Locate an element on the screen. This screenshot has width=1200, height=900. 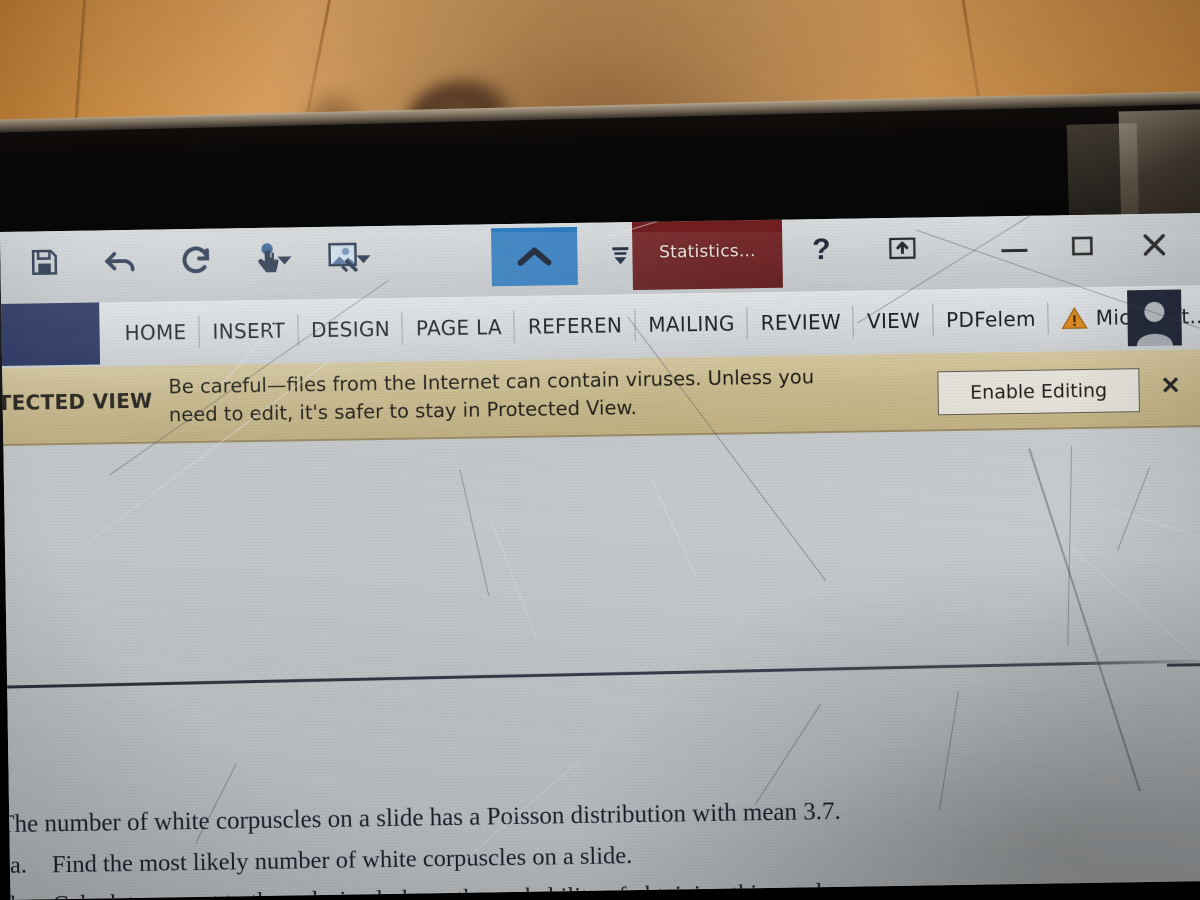
ribbon-display-options-icon is located at coordinates (902, 248).